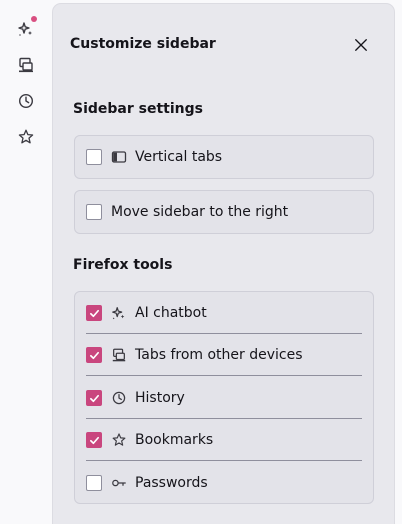 The image size is (402, 524). Describe the element at coordinates (34, 19) in the screenshot. I see `notification-dot` at that location.